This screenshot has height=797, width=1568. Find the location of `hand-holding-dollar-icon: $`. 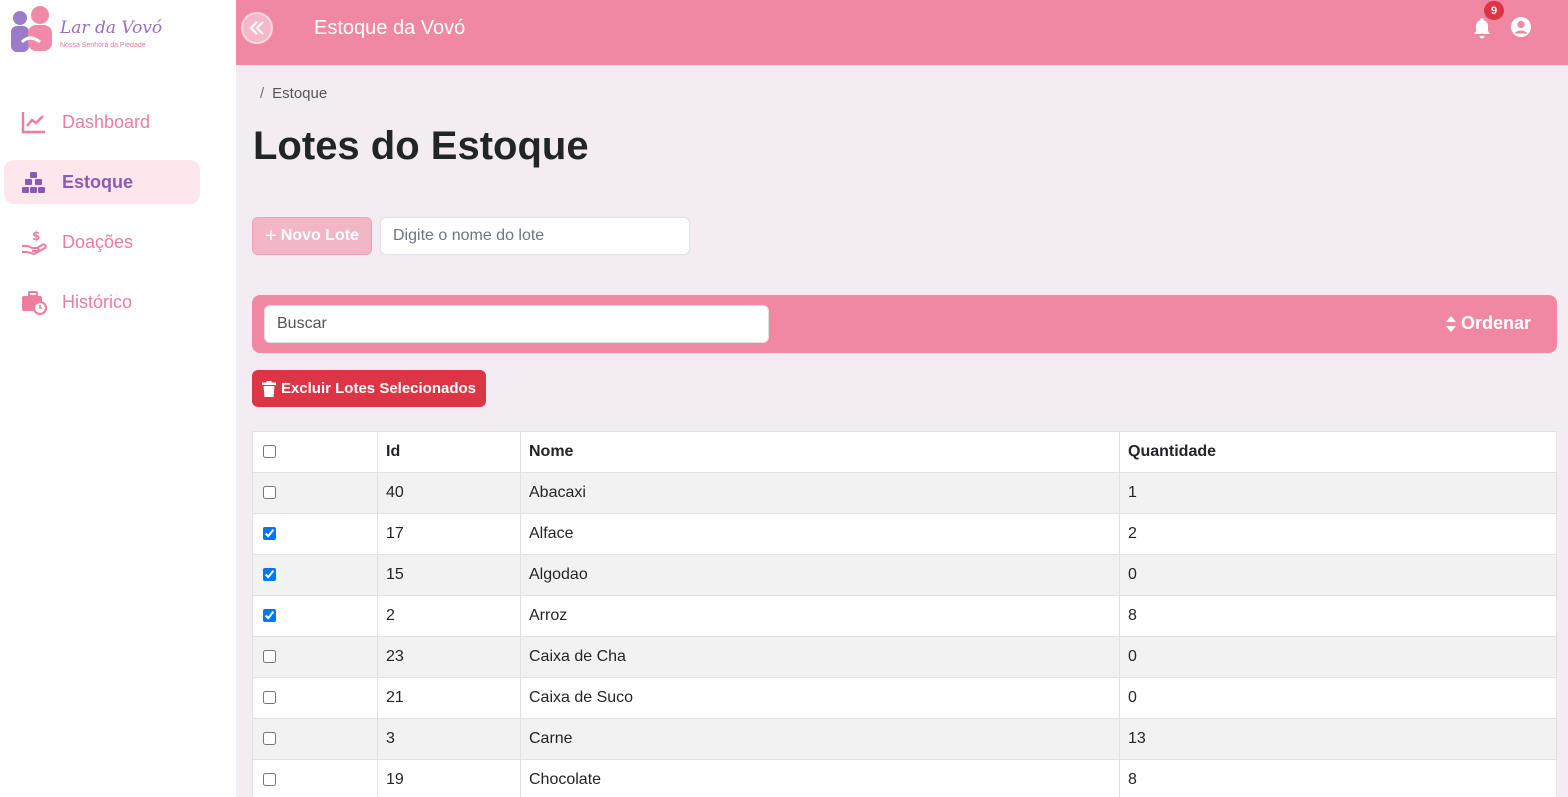

hand-holding-dollar-icon: $ is located at coordinates (34, 242).